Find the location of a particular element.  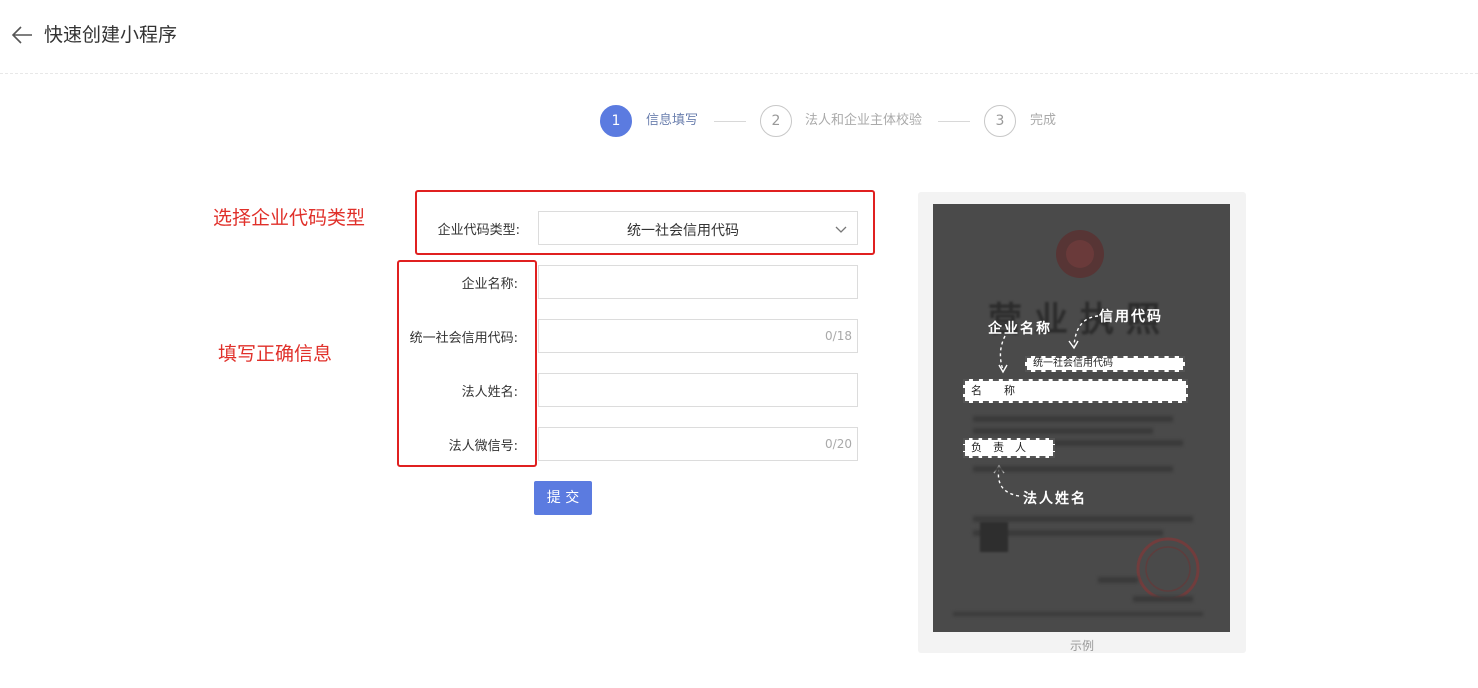

official-seal-icon is located at coordinates (1168, 569).